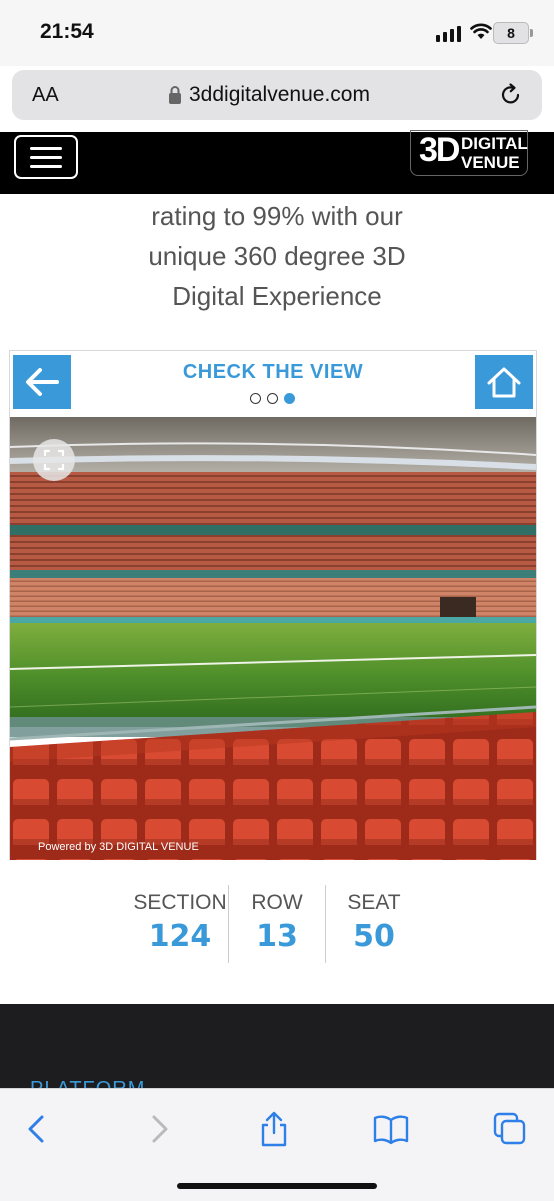 The width and height of the screenshot is (554, 1201). What do you see at coordinates (158, 1129) in the screenshot?
I see `forward-chevron-icon` at bounding box center [158, 1129].